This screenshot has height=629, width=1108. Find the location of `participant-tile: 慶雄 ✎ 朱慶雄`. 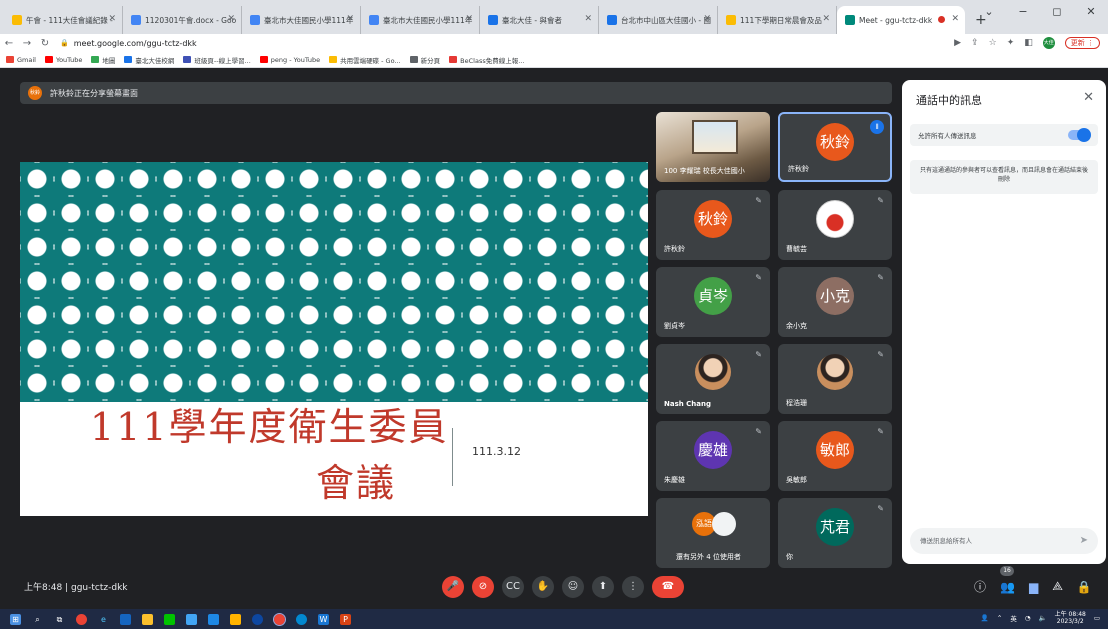

participant-tile: 慶雄 ✎ 朱慶雄 is located at coordinates (713, 456).